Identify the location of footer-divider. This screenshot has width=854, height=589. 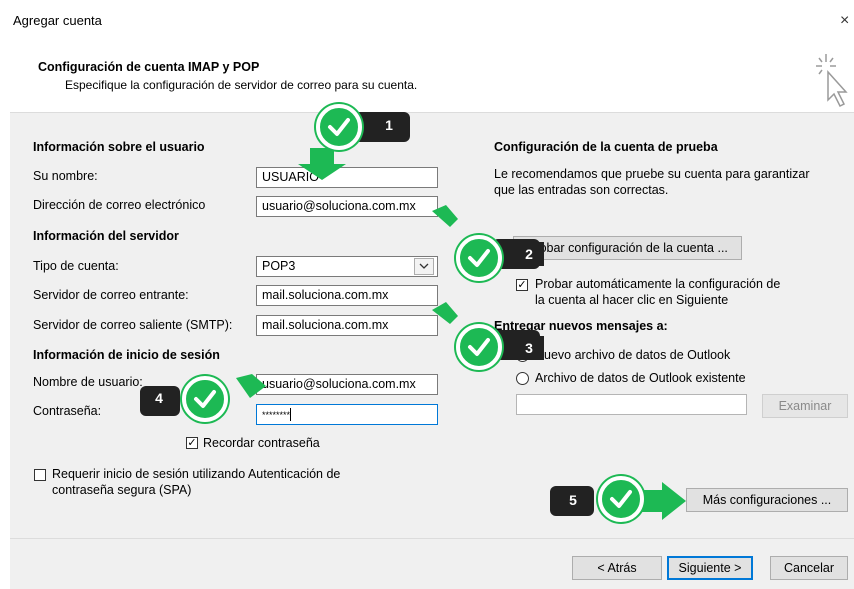
(432, 538).